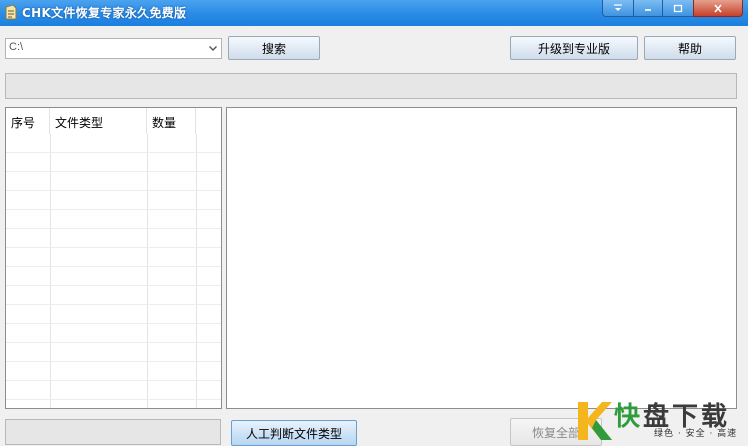 Image resolution: width=748 pixels, height=446 pixels. Describe the element at coordinates (98, 121) in the screenshot. I see `column-header-file-type: 文件类型` at that location.